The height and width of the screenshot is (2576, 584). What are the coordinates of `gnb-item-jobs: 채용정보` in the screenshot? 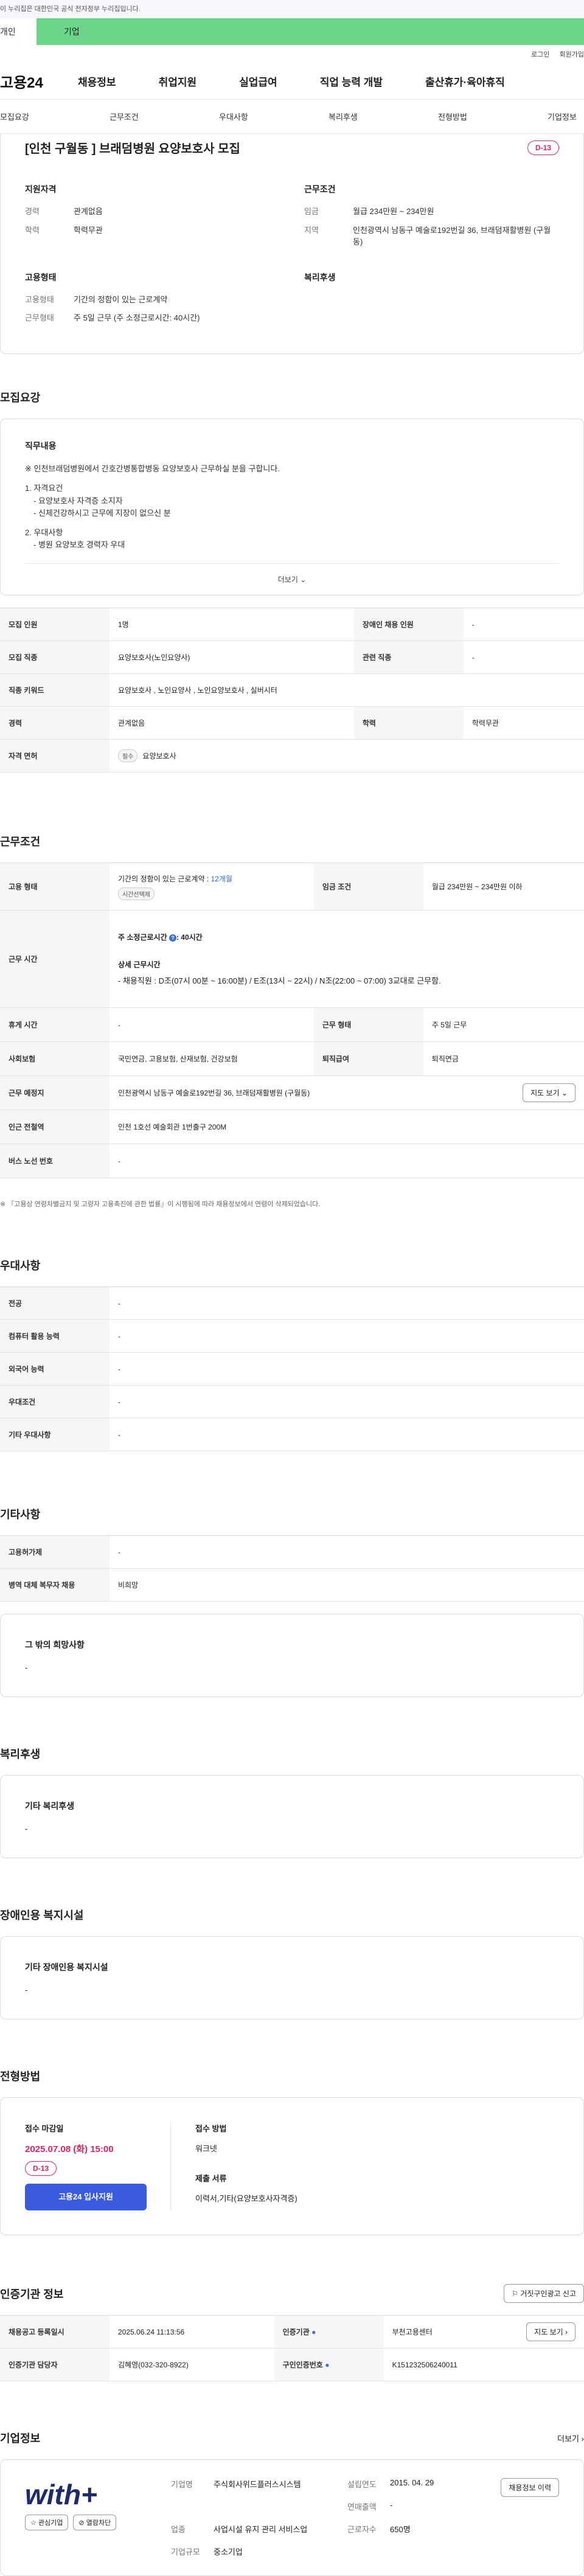 It's located at (97, 81).